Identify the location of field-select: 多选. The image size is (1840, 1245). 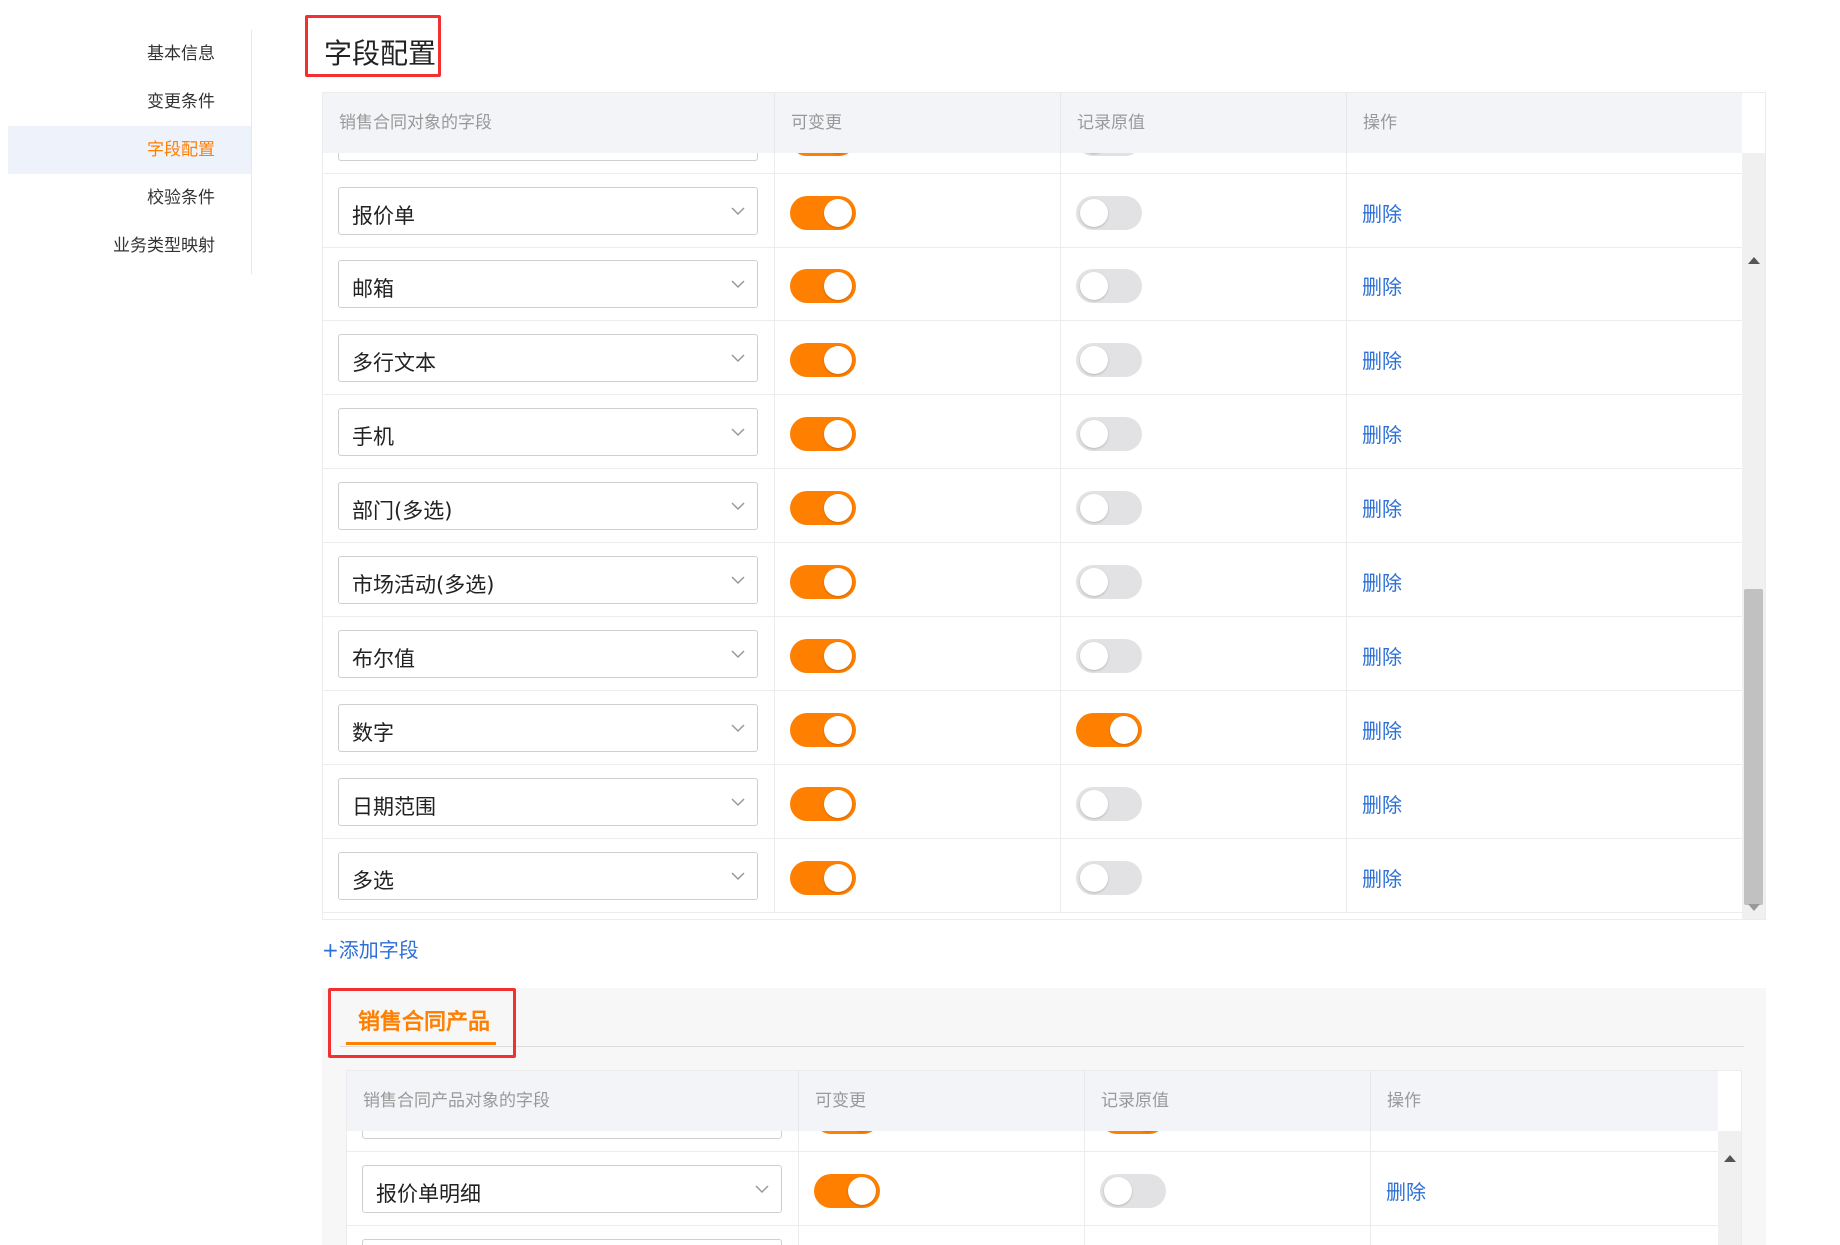
(548, 876).